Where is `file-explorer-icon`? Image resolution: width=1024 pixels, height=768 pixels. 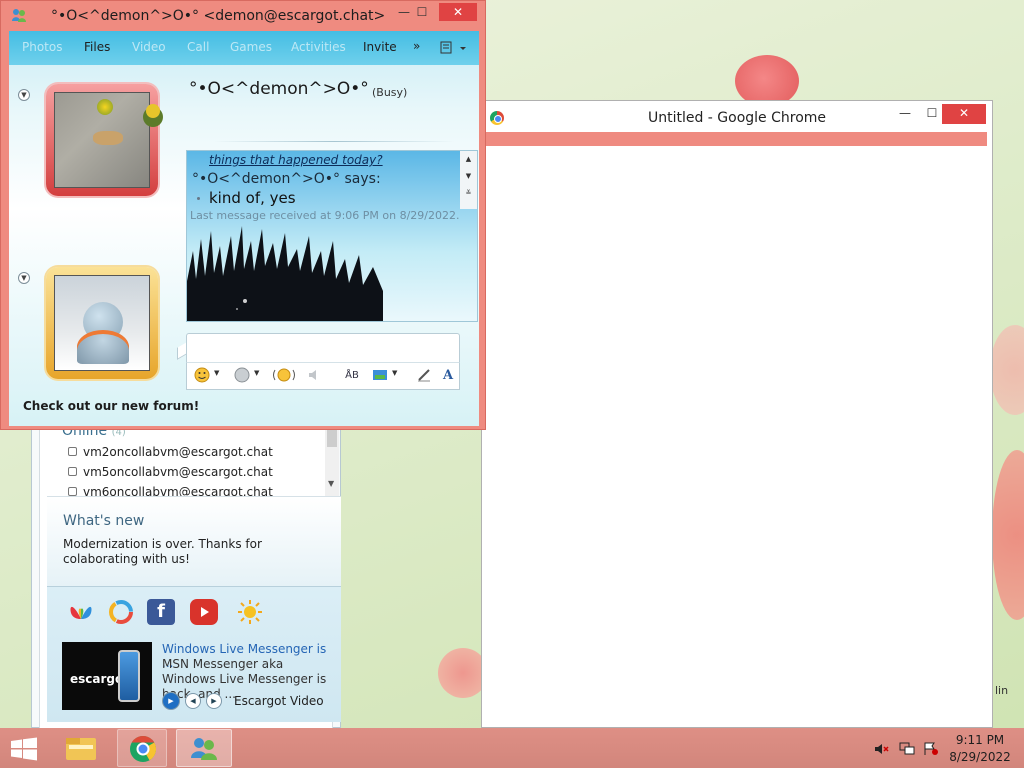
file-explorer-icon is located at coordinates (81, 748).